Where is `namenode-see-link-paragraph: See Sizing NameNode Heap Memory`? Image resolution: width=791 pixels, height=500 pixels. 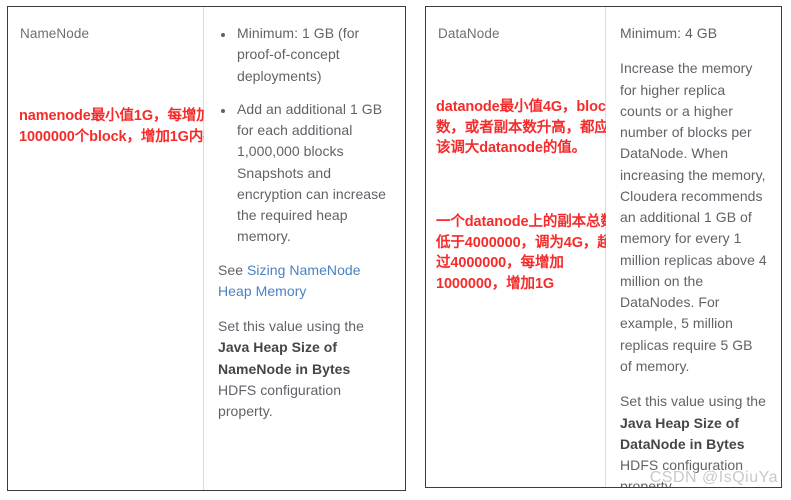
namenode-see-link-paragraph: See Sizing NameNode Heap Memory is located at coordinates (304, 281).